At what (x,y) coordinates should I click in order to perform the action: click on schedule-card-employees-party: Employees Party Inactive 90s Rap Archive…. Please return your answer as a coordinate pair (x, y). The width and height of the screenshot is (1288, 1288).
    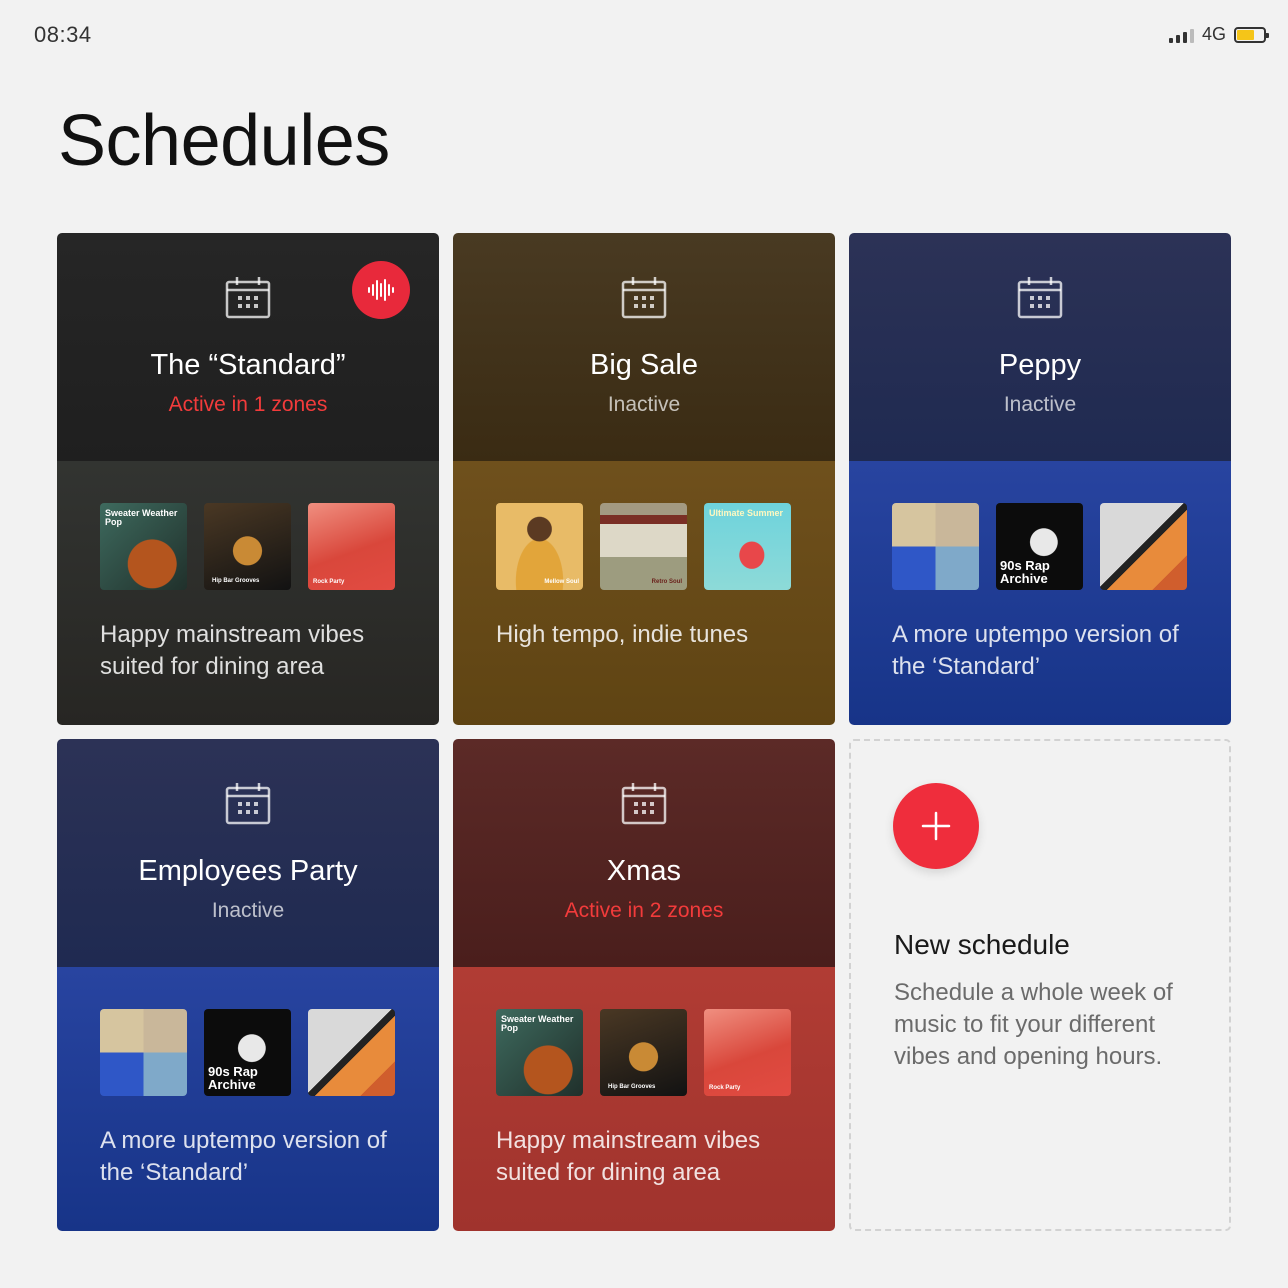
    Looking at the image, I should click on (248, 985).